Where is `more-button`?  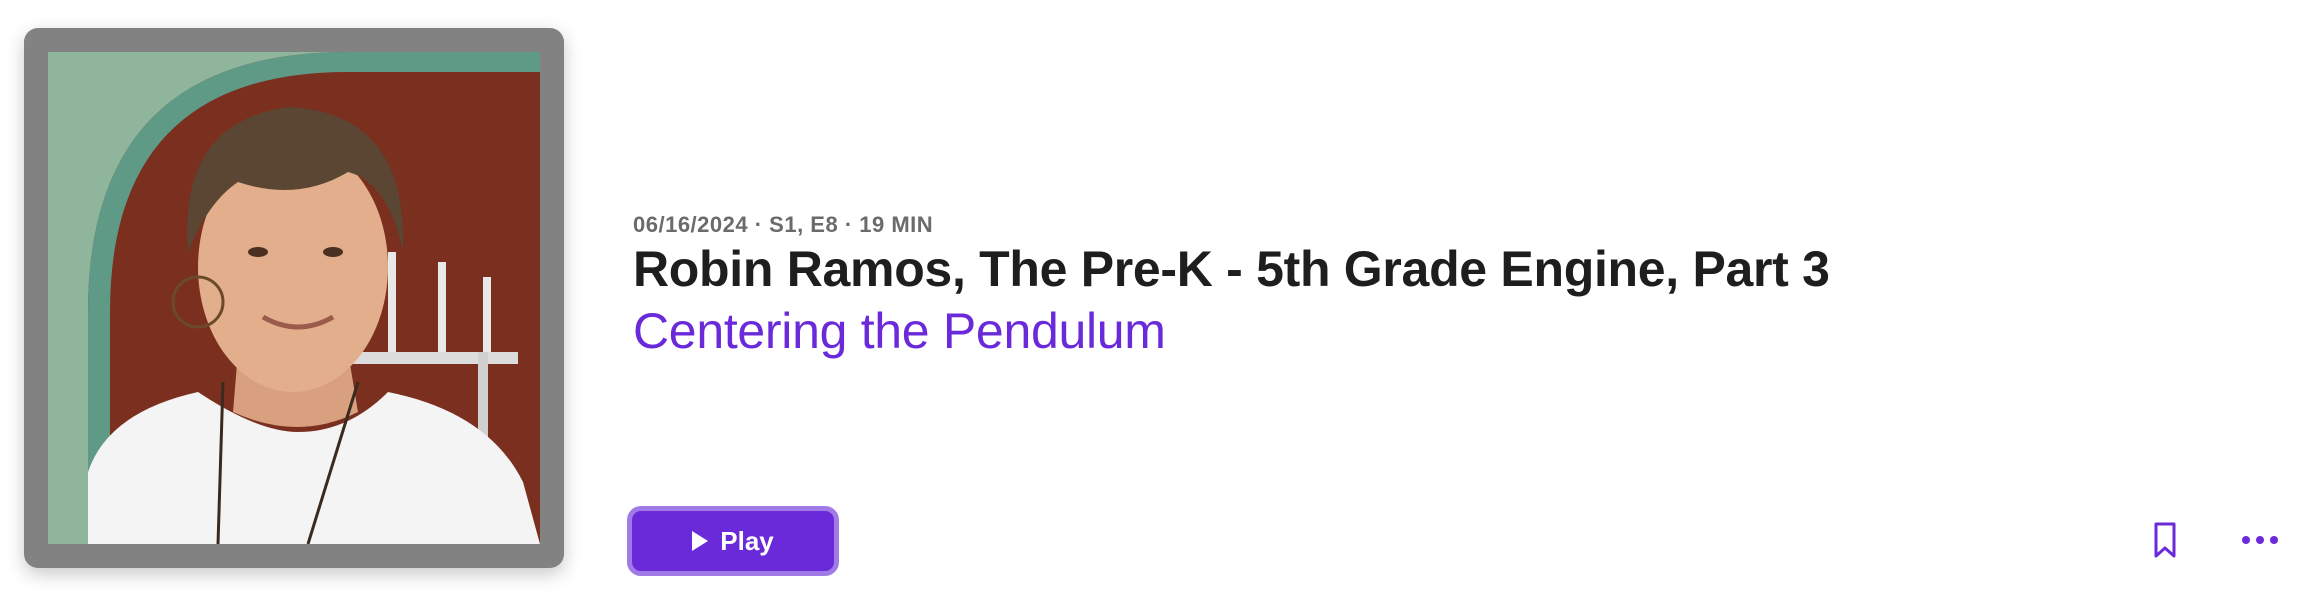
more-button is located at coordinates (2260, 540).